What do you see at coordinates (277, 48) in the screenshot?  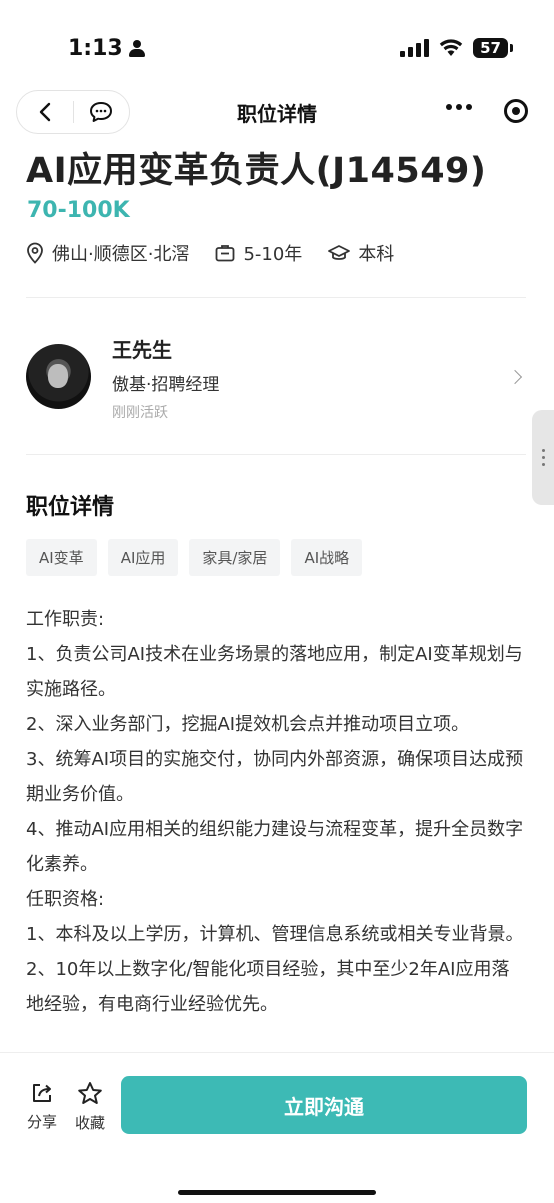 I see `status-bar: 1:13 57` at bounding box center [277, 48].